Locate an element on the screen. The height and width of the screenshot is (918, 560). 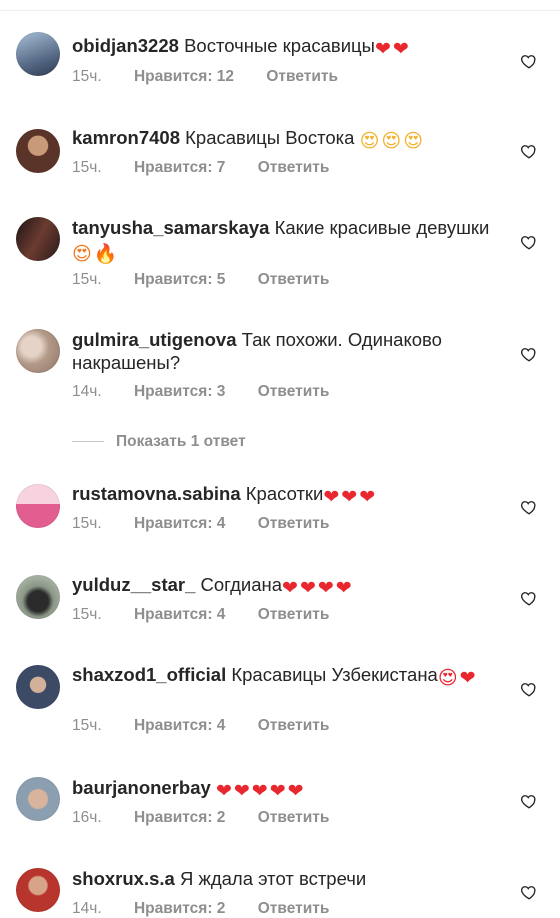
likes-count: Нравится: 12 is located at coordinates (184, 76).